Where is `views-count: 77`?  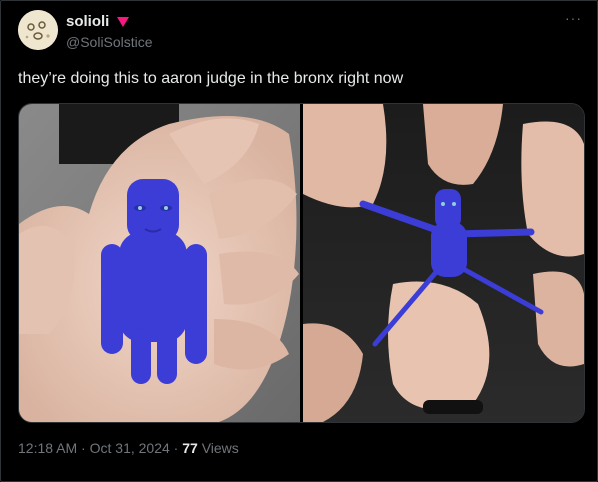 views-count: 77 is located at coordinates (190, 448).